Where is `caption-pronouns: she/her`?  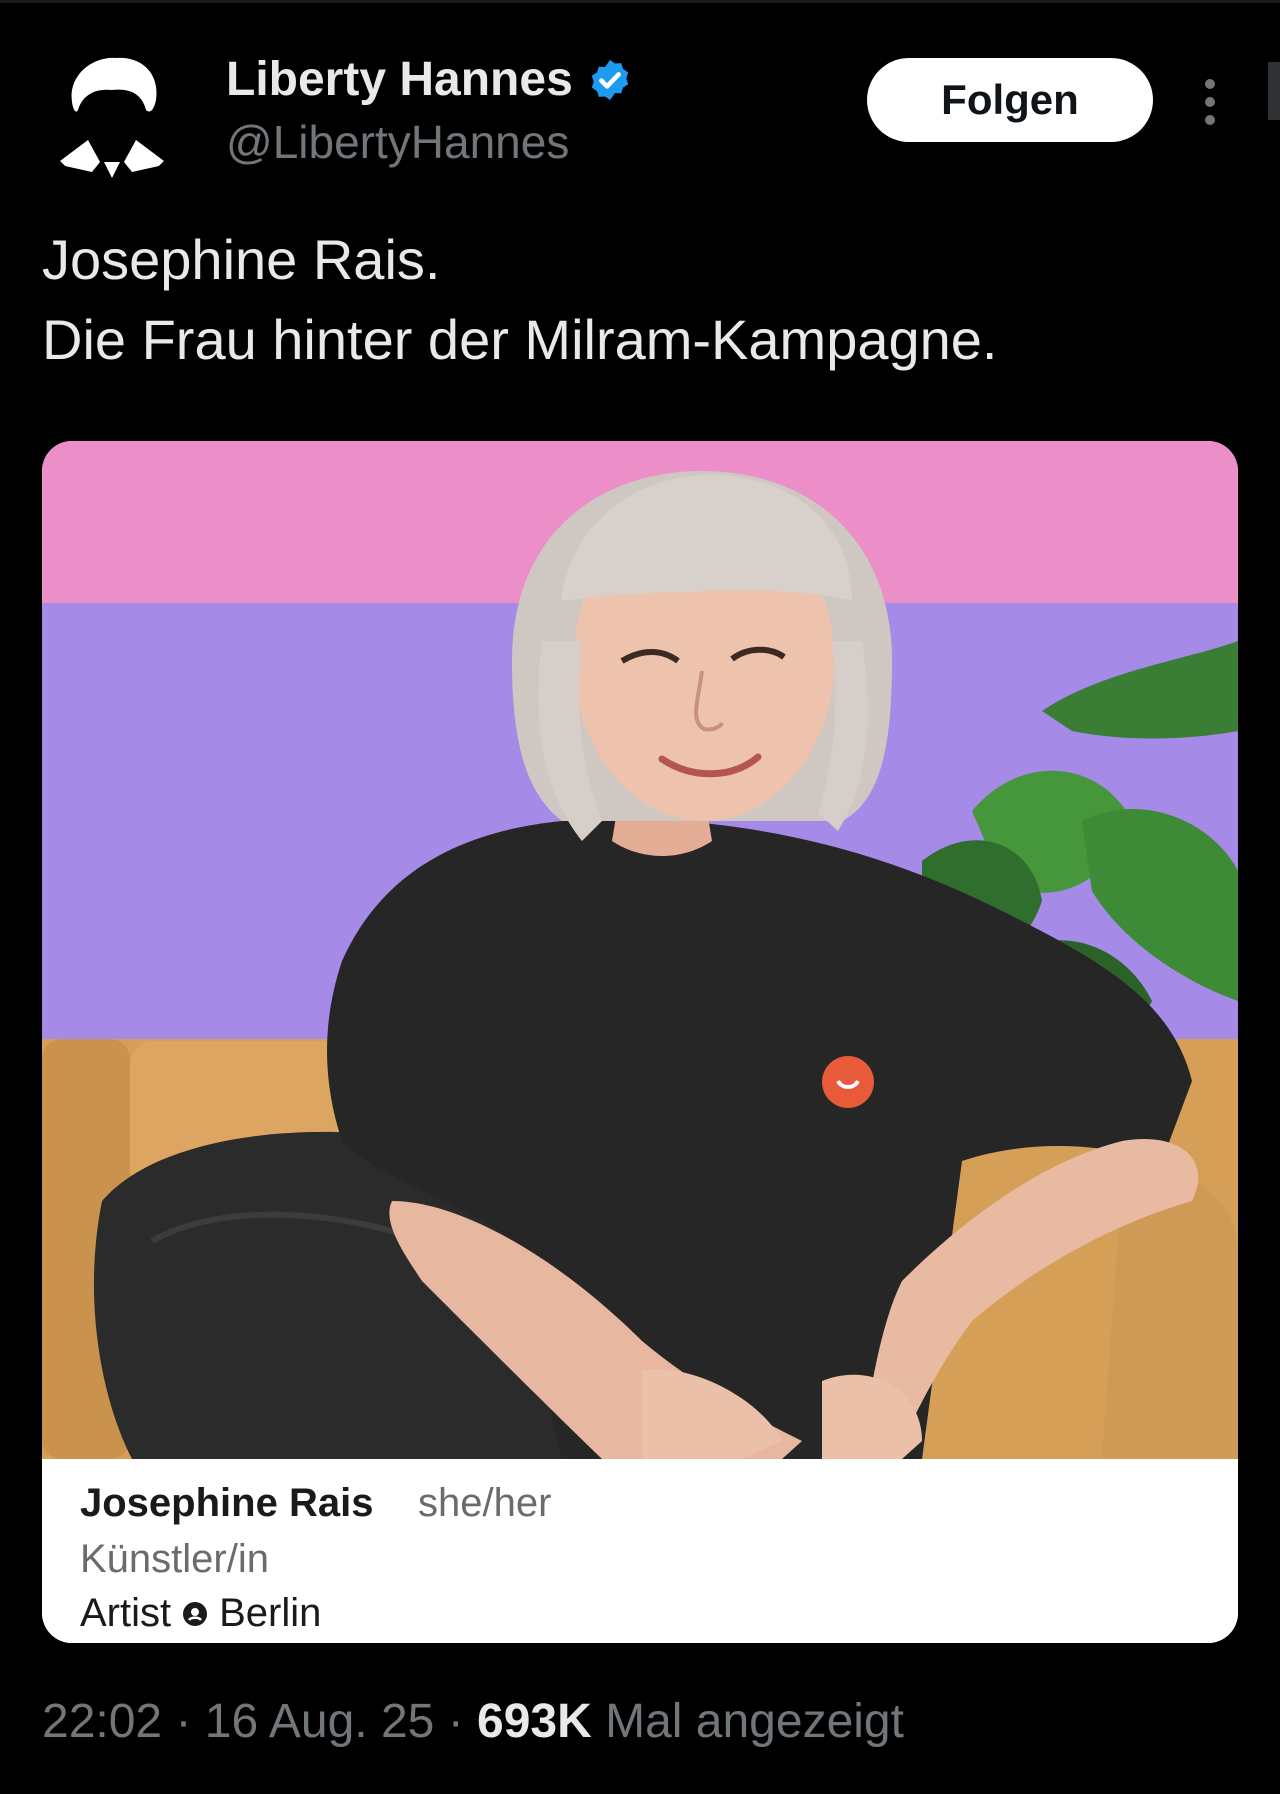
caption-pronouns: she/her is located at coordinates (485, 1503).